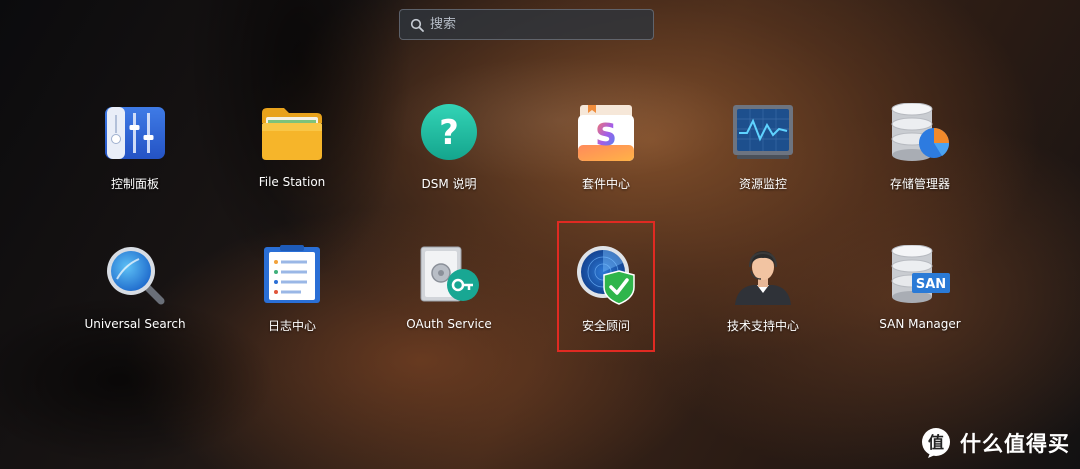  What do you see at coordinates (292, 274) in the screenshot?
I see `log-center-icon` at bounding box center [292, 274].